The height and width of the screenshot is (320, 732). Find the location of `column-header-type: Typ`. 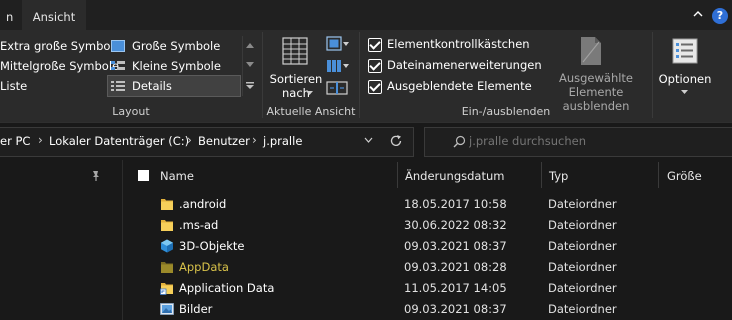

column-header-type: Typ is located at coordinates (558, 176).